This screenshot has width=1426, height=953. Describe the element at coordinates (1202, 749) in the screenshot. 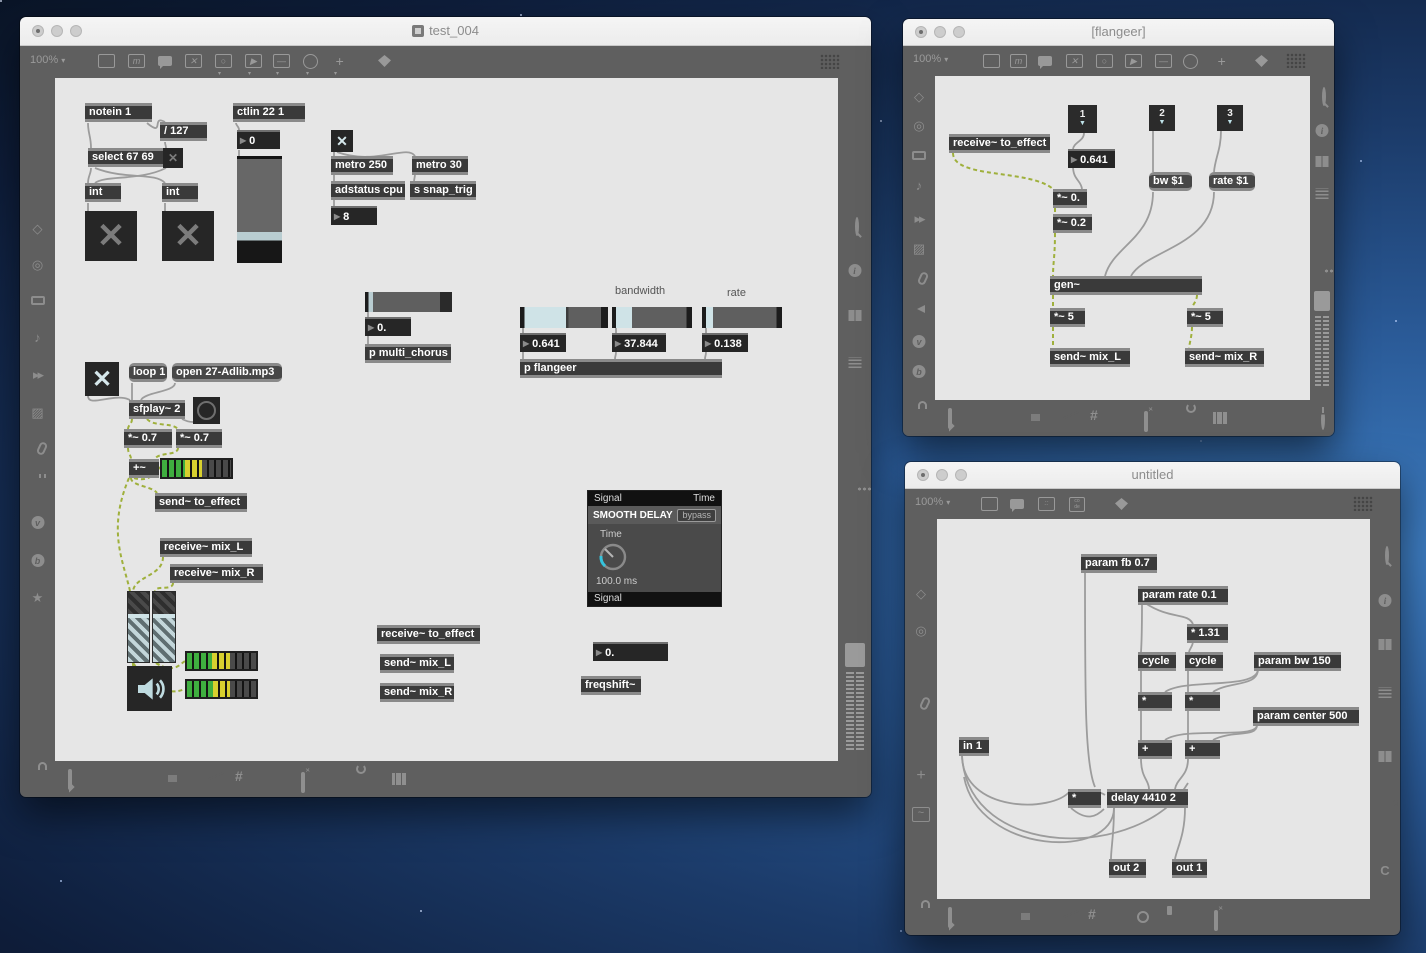

I see `object-box-add-b: +` at that location.